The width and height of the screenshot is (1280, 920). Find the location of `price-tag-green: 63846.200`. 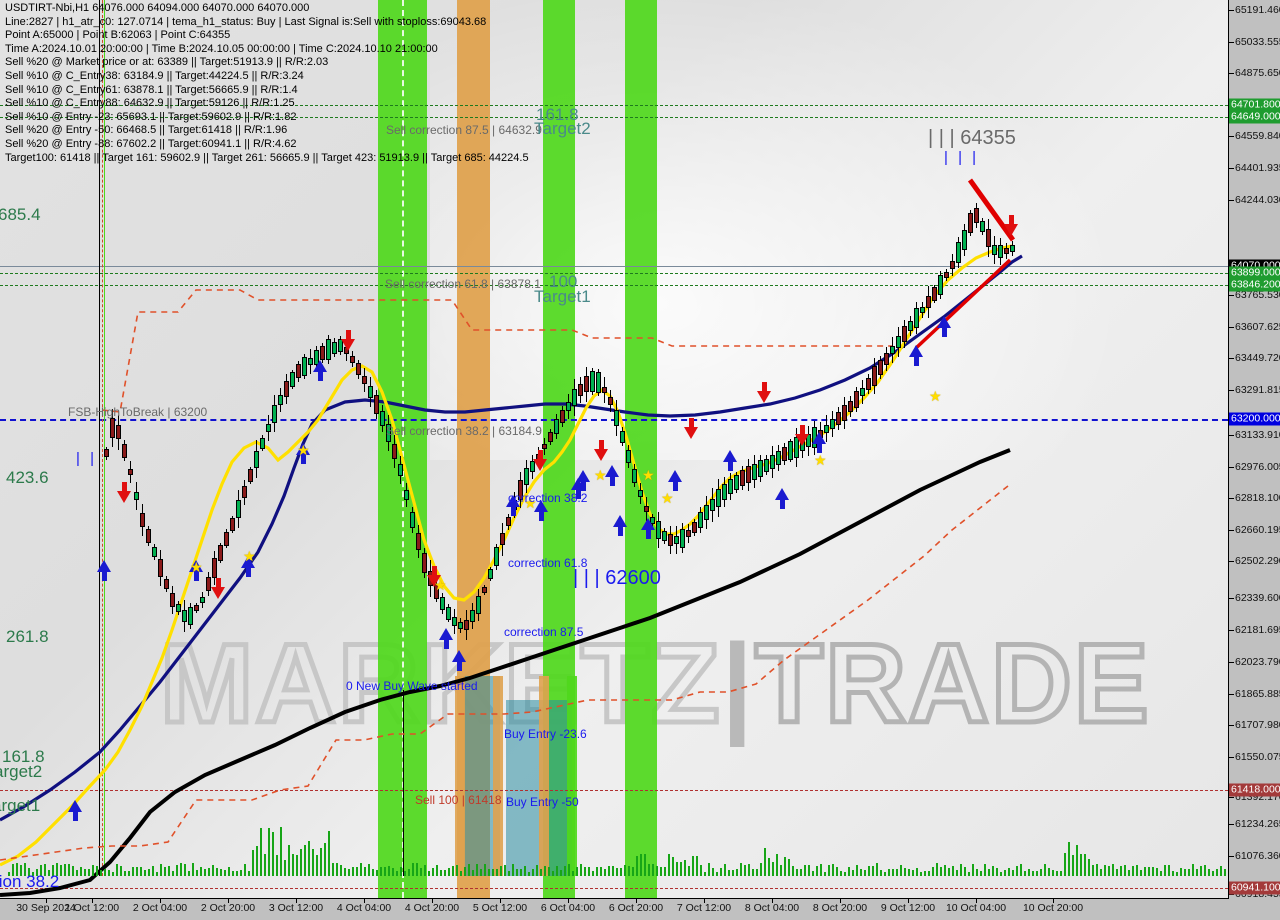

price-tag-green: 63846.200 is located at coordinates (1254, 285).